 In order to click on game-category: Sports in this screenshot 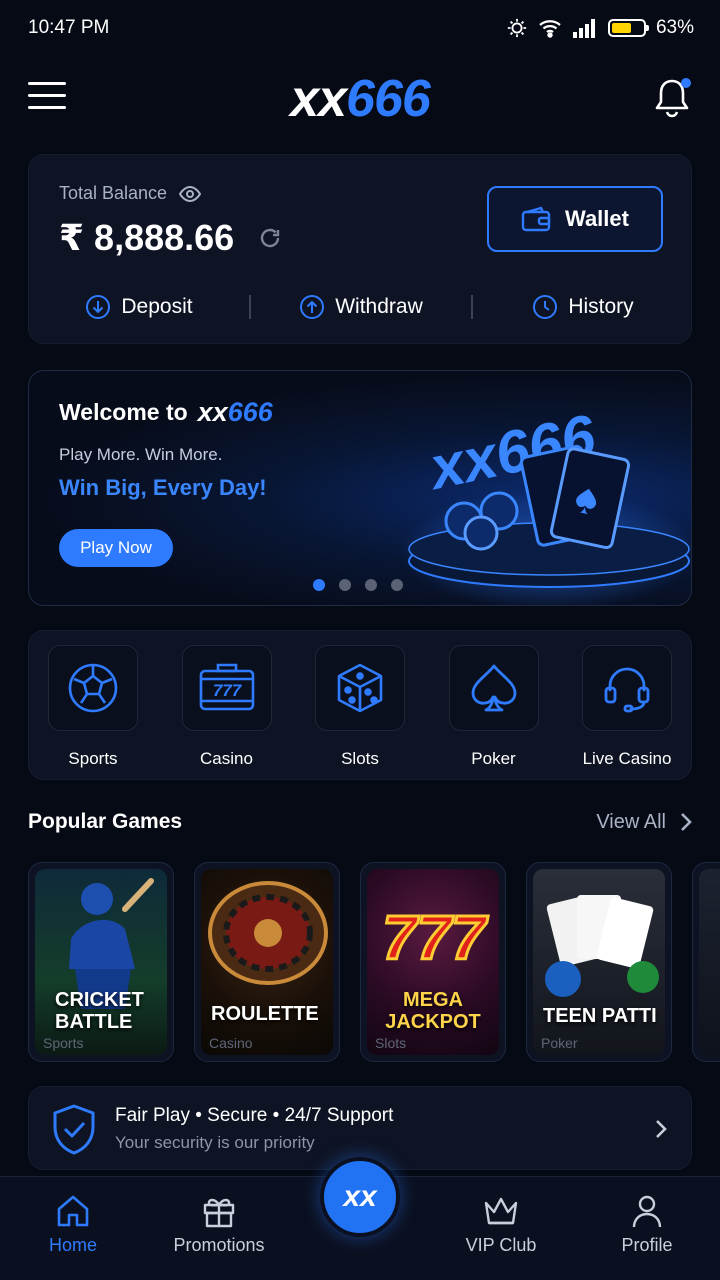, I will do `click(63, 1043)`.